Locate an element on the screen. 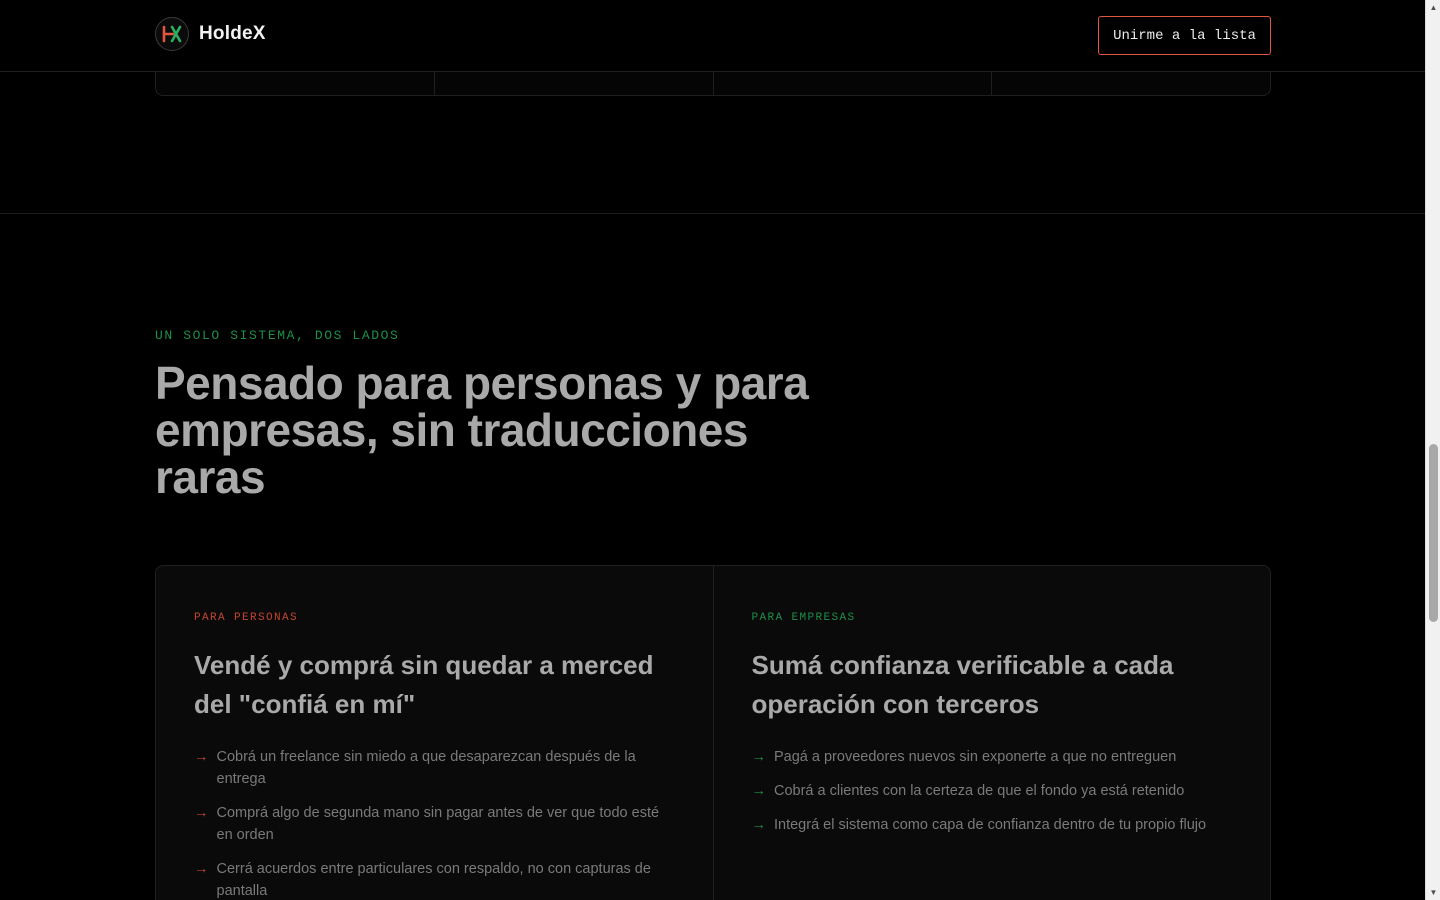 This screenshot has height=900, width=1440. vertical-scrollbar: ▲ ▼ is located at coordinates (1432, 450).